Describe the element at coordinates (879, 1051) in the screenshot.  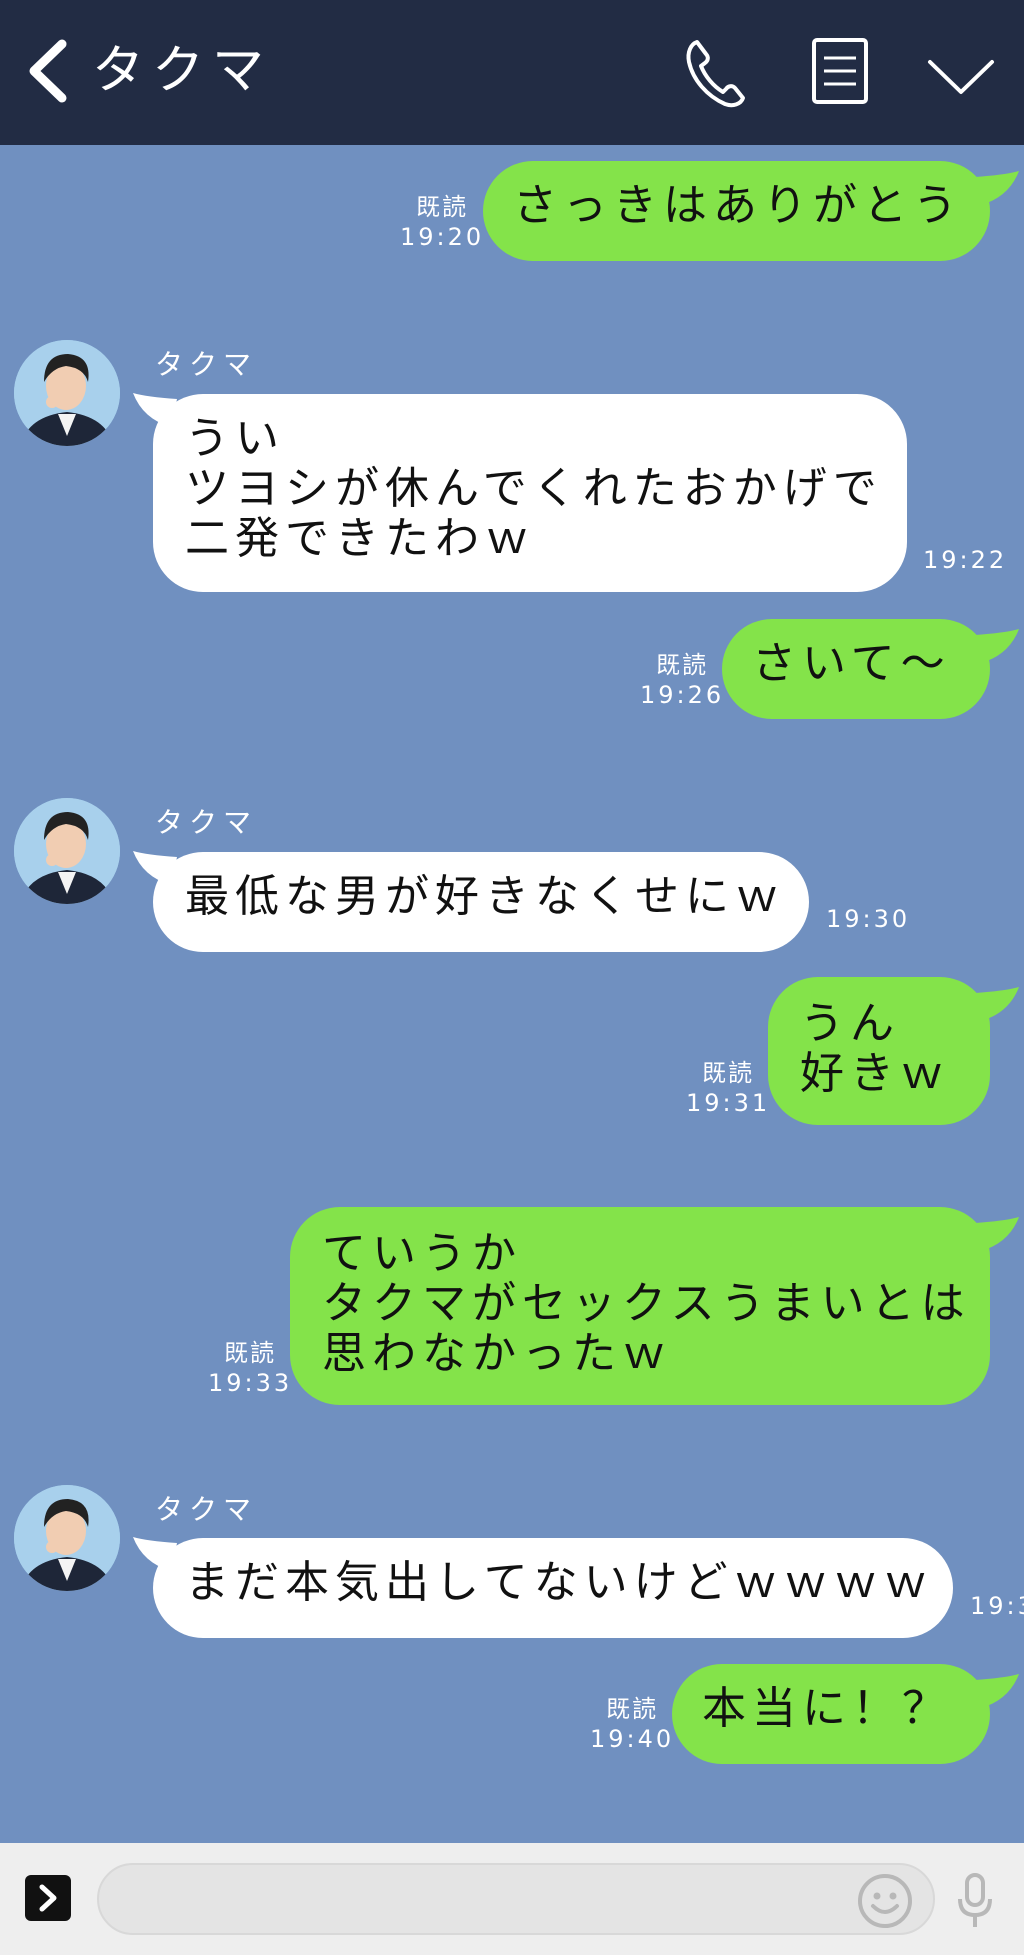
I see `message-bubble: うん 好きｗ` at that location.